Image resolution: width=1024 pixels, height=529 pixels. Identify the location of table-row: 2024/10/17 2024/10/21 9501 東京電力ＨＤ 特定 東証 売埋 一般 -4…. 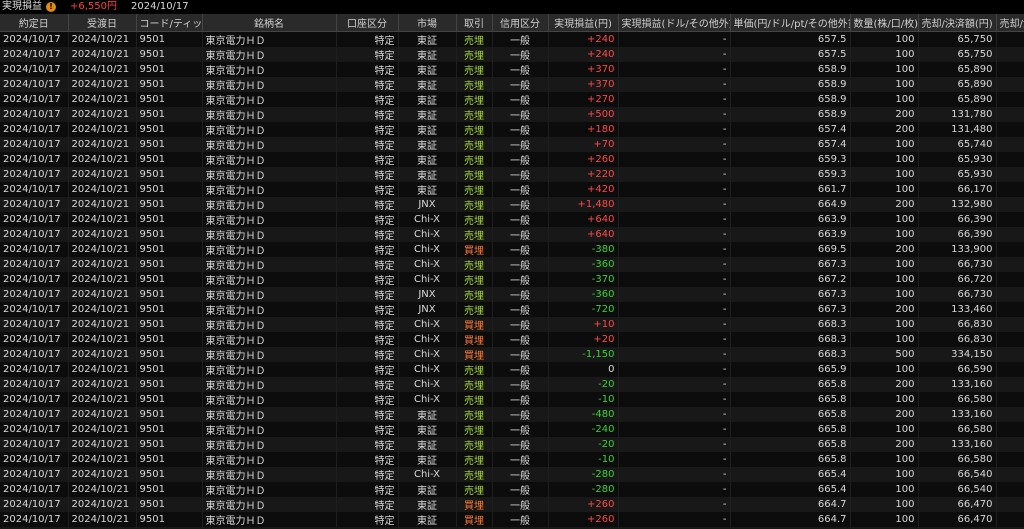
(512, 414).